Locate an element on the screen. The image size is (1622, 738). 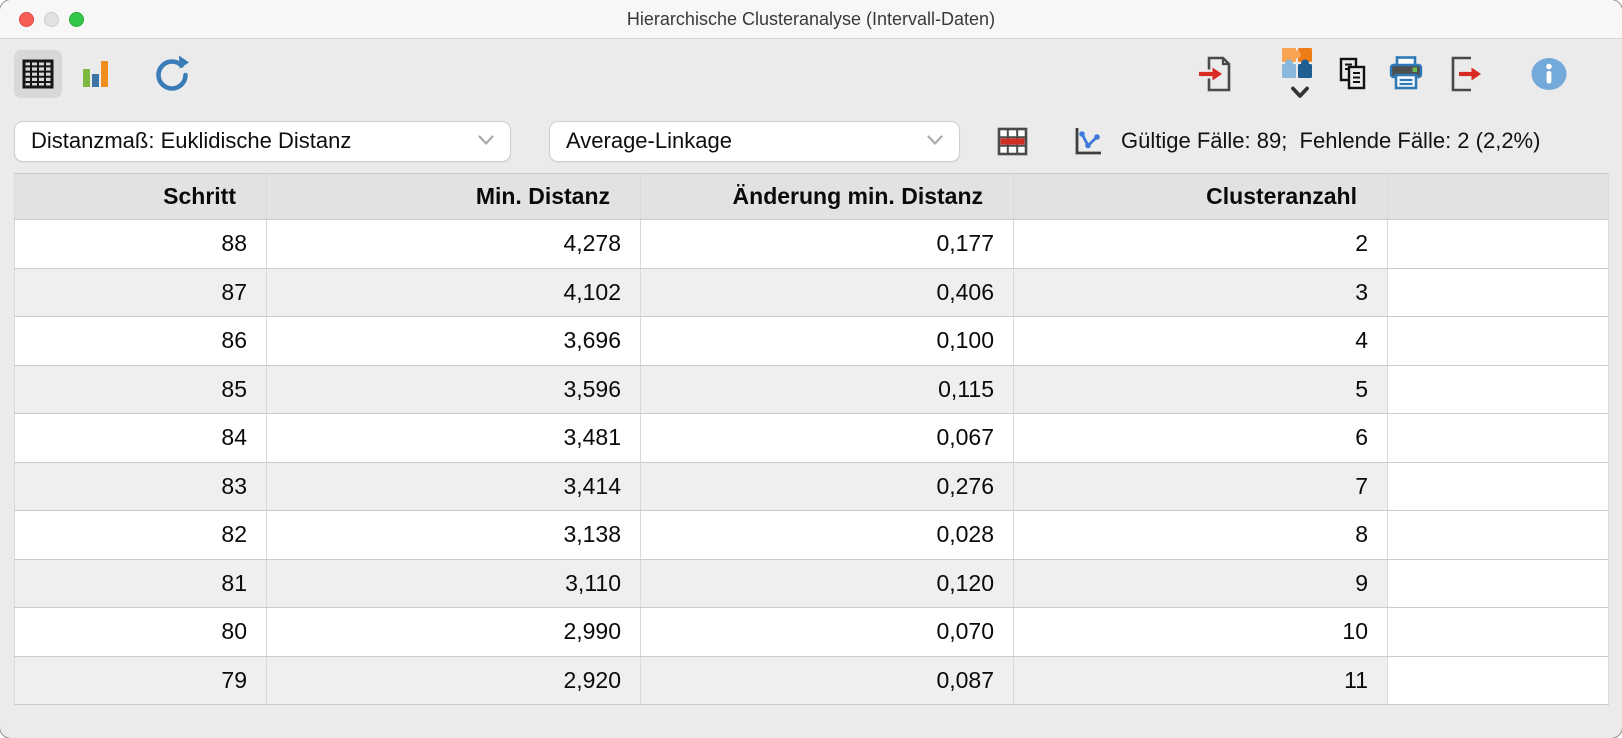
cell-clusteranzahl: 10 is located at coordinates (1200, 632).